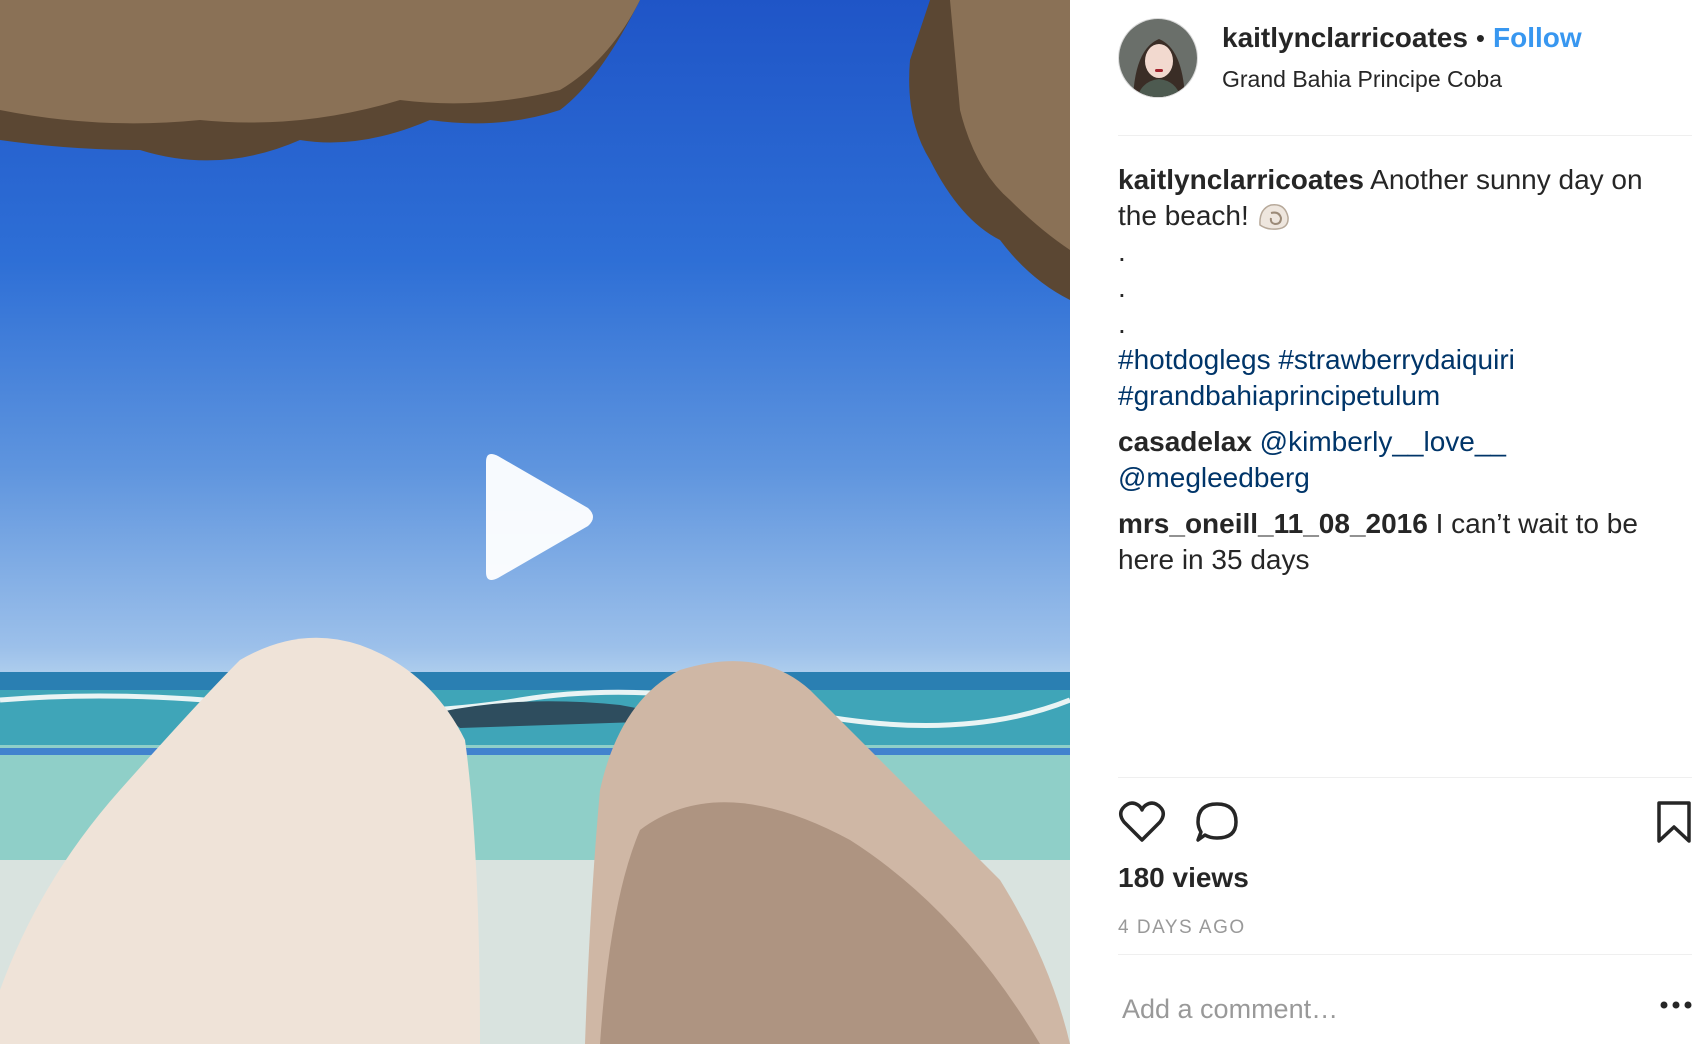 The width and height of the screenshot is (1708, 1044). Describe the element at coordinates (1674, 822) in the screenshot. I see `bookmark-icon` at that location.